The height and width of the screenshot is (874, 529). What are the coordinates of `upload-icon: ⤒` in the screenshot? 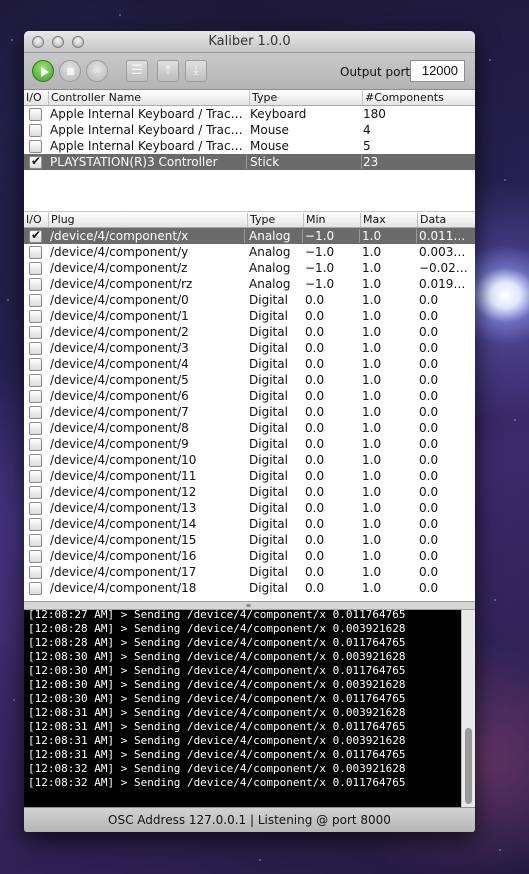 It's located at (168, 71).